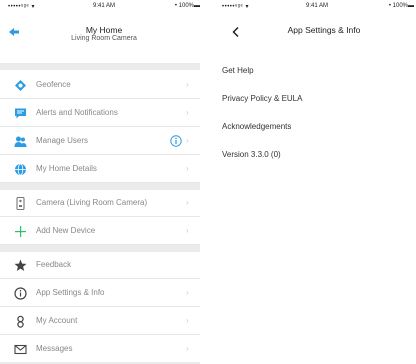  I want to click on nav-header: App Settings & Info, so click(317, 38).